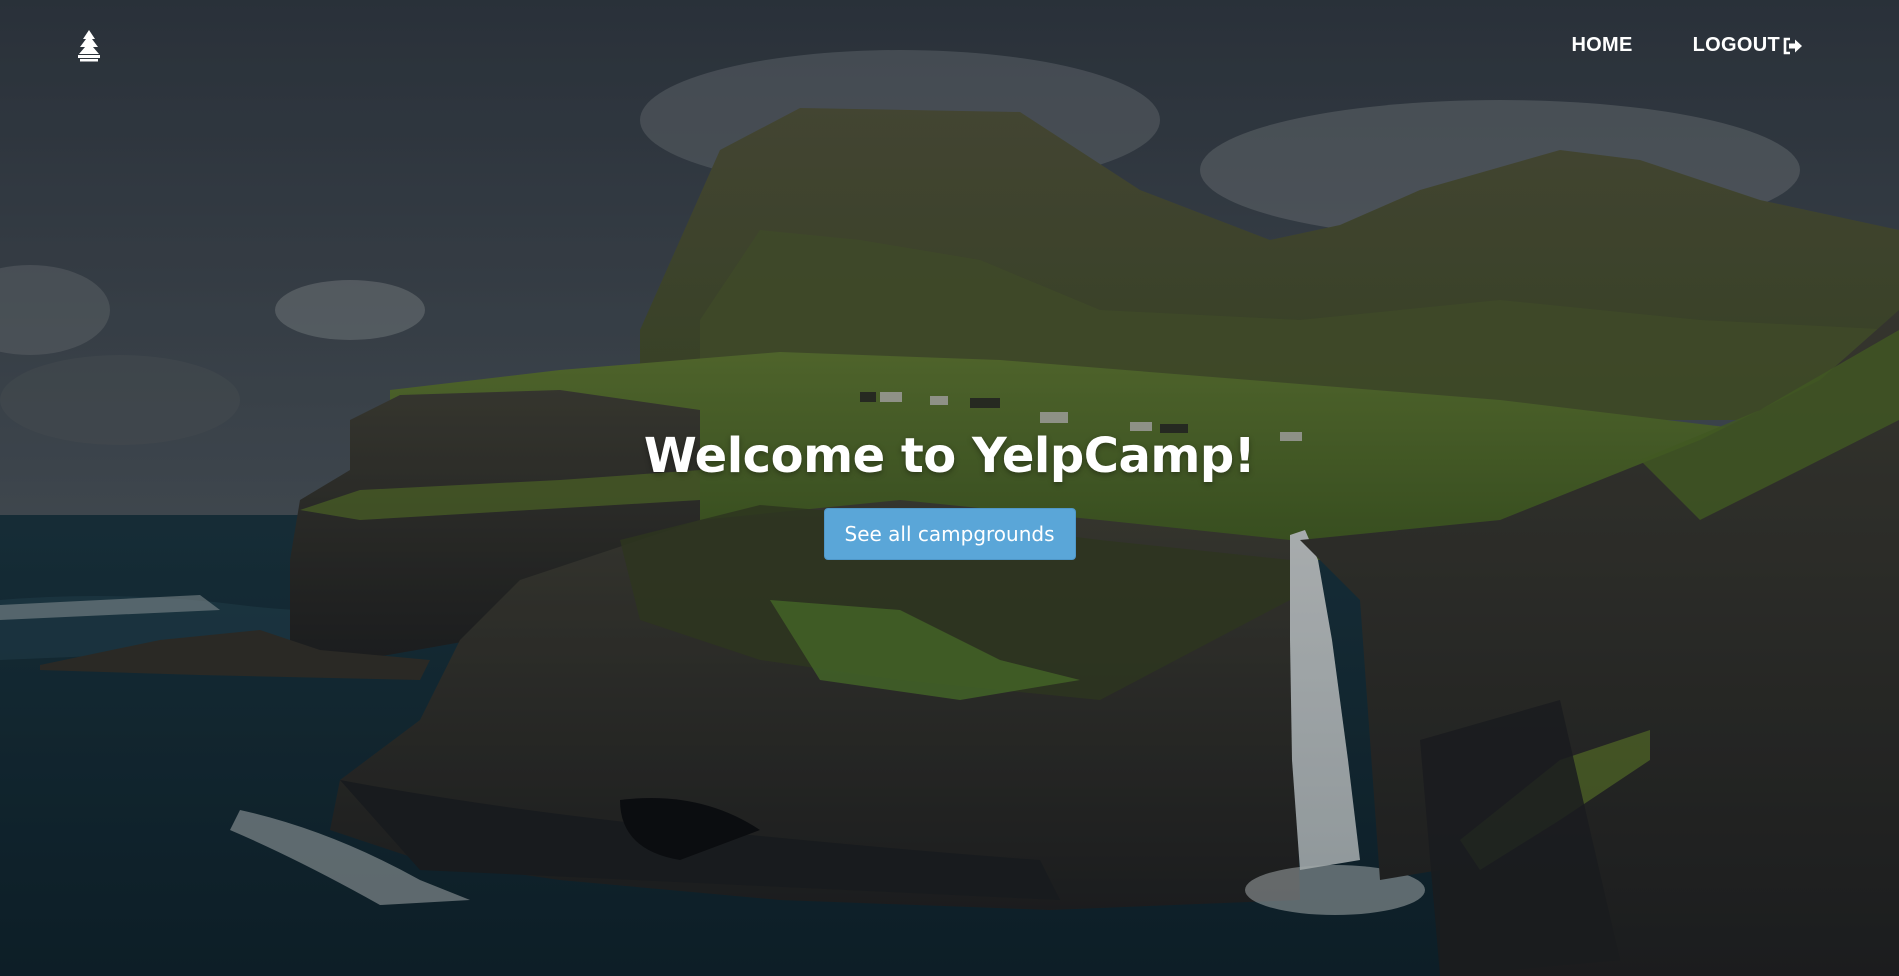 Image resolution: width=1899 pixels, height=976 pixels. Describe the element at coordinates (949, 494) in the screenshot. I see `hero-section: Welcome to YelpCamp! See all campgrounds` at that location.